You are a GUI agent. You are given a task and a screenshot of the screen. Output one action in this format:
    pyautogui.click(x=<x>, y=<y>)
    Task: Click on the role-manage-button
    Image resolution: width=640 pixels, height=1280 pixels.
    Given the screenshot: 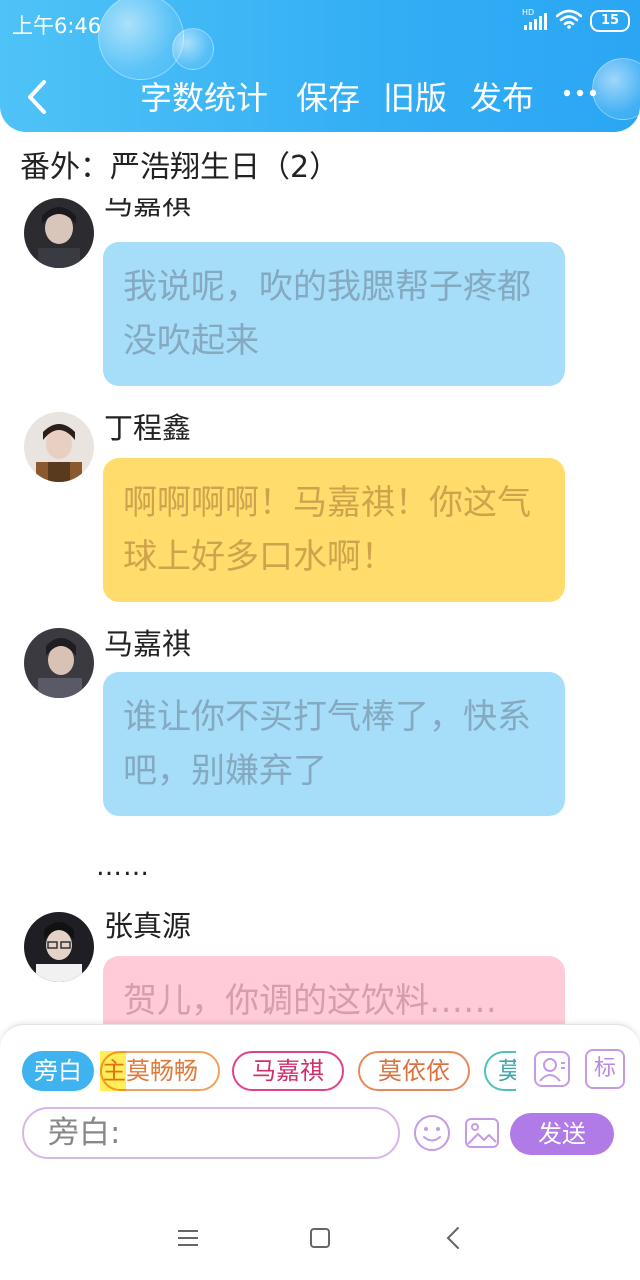 What is the action you would take?
    pyautogui.click(x=552, y=1069)
    